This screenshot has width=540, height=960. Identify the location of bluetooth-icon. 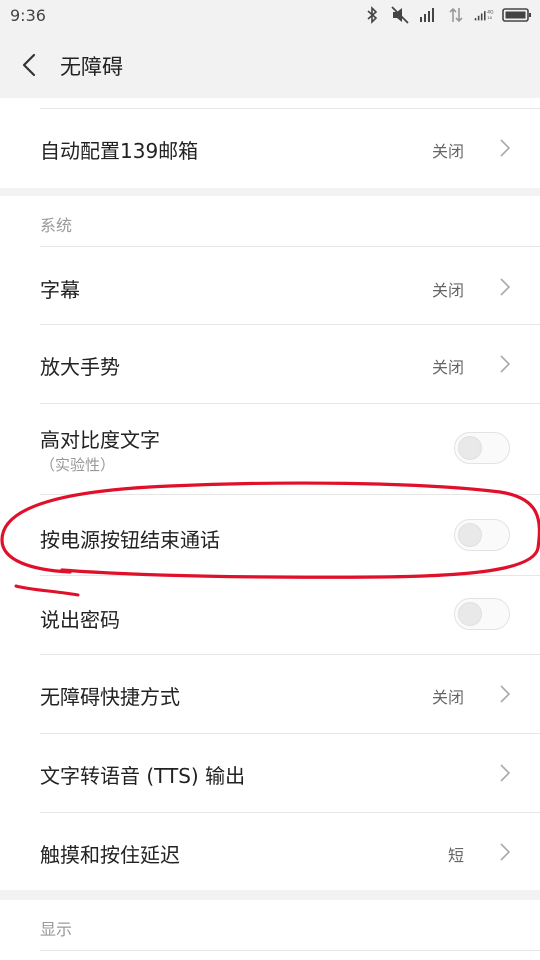
(372, 15).